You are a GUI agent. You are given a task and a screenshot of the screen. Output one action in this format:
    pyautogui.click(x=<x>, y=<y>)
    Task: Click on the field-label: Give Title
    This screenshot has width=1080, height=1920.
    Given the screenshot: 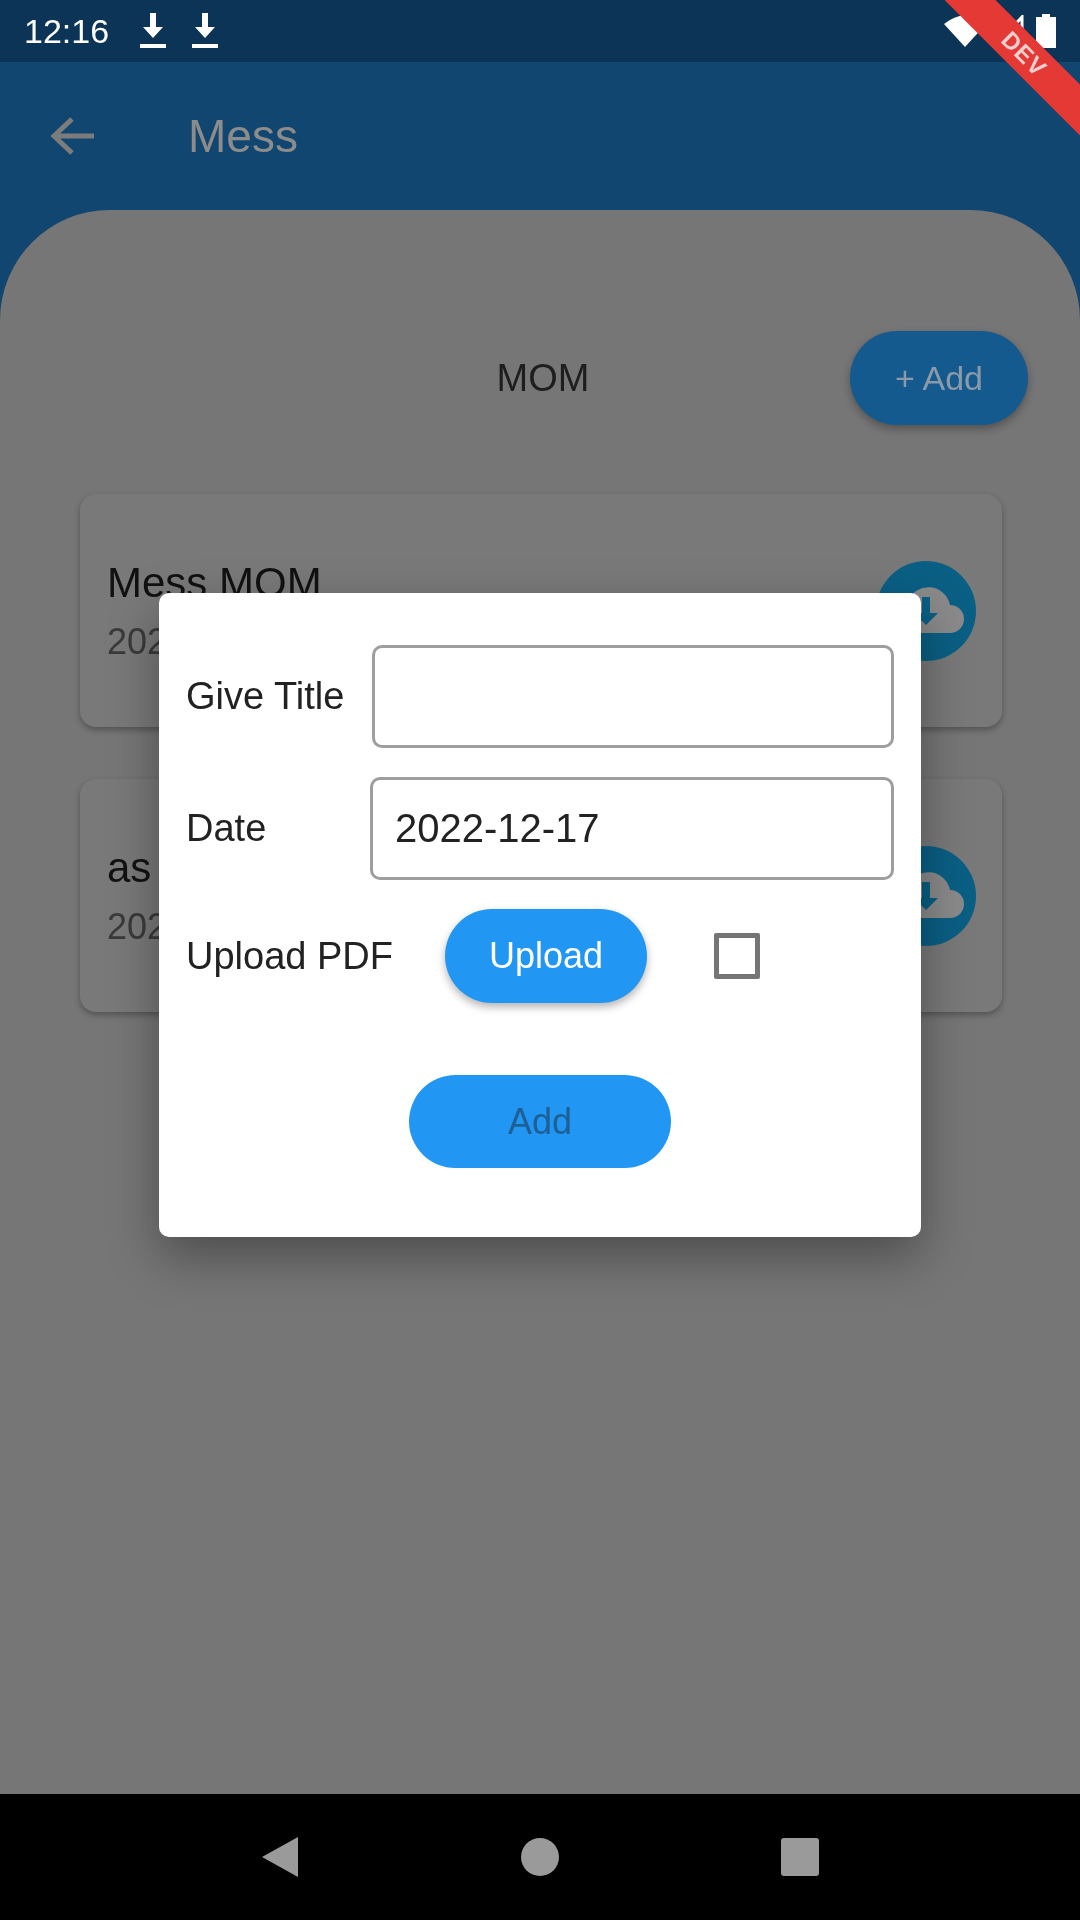 What is the action you would take?
    pyautogui.click(x=265, y=696)
    